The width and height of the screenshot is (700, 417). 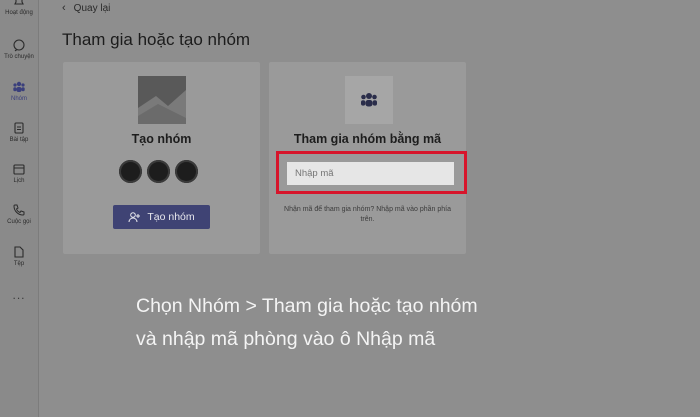 I want to click on sidebar-item-label: Cuộc gọi, so click(x=19, y=222).